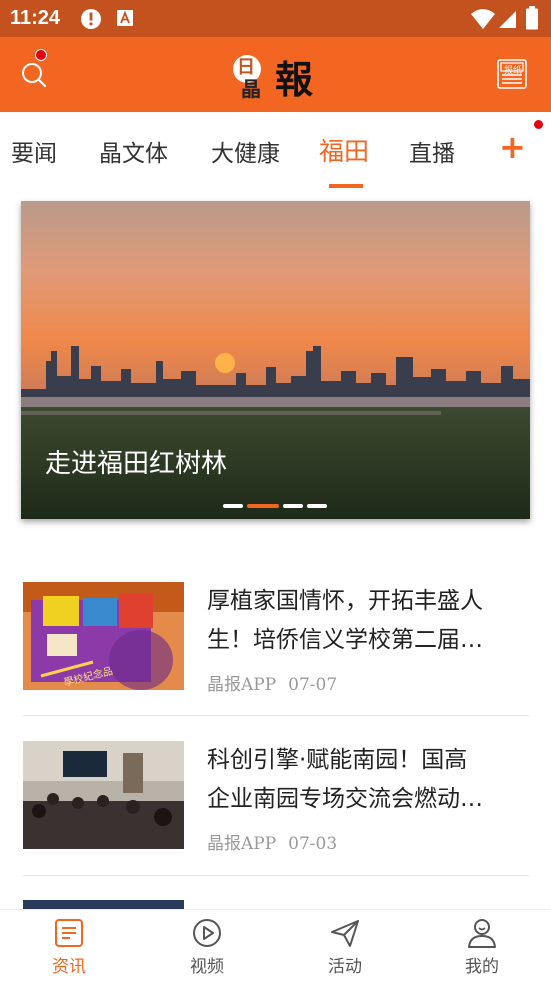 This screenshot has width=551, height=982. What do you see at coordinates (508, 21) in the screenshot?
I see `signal-icon` at bounding box center [508, 21].